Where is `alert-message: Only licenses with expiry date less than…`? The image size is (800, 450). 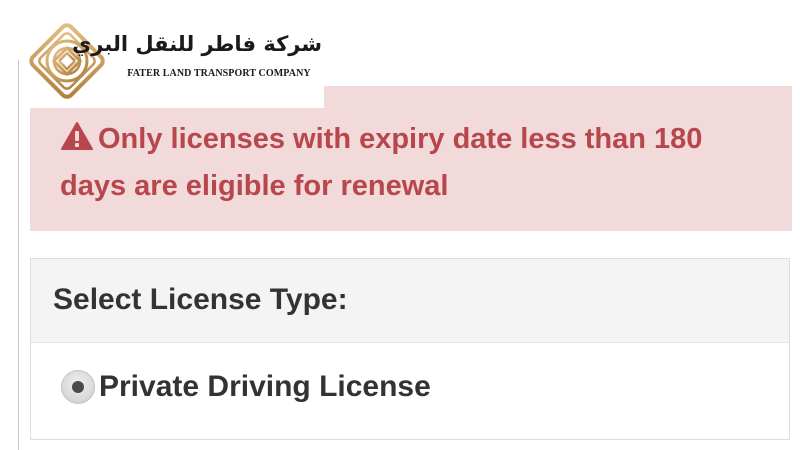 alert-message: Only licenses with expiry date less than… is located at coordinates (381, 162).